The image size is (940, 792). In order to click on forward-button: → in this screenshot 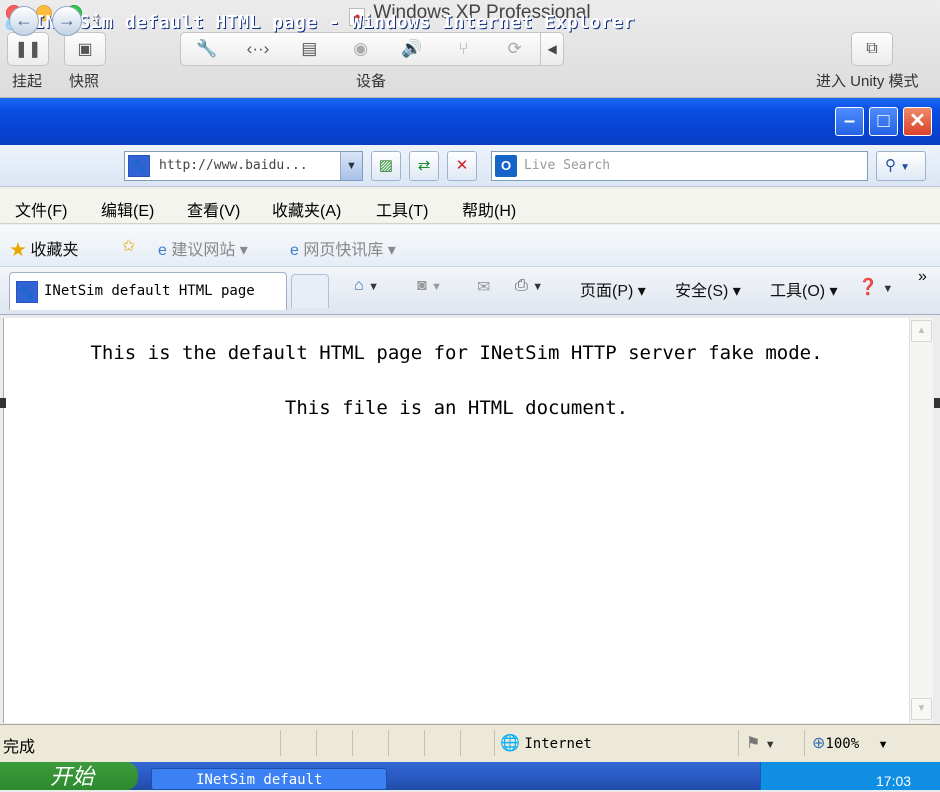, I will do `click(67, 21)`.